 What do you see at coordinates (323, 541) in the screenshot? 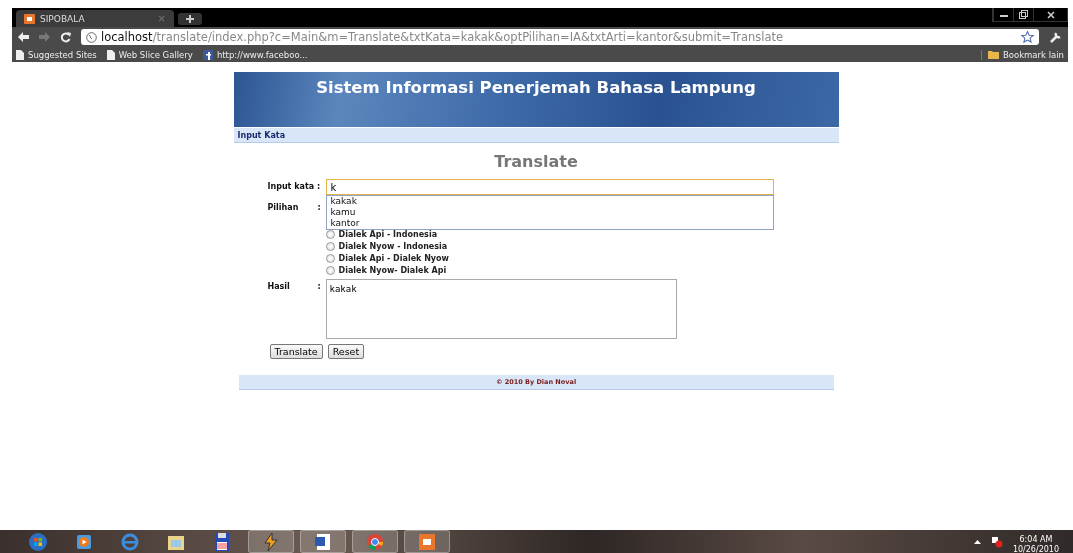
I see `document-w-icon` at bounding box center [323, 541].